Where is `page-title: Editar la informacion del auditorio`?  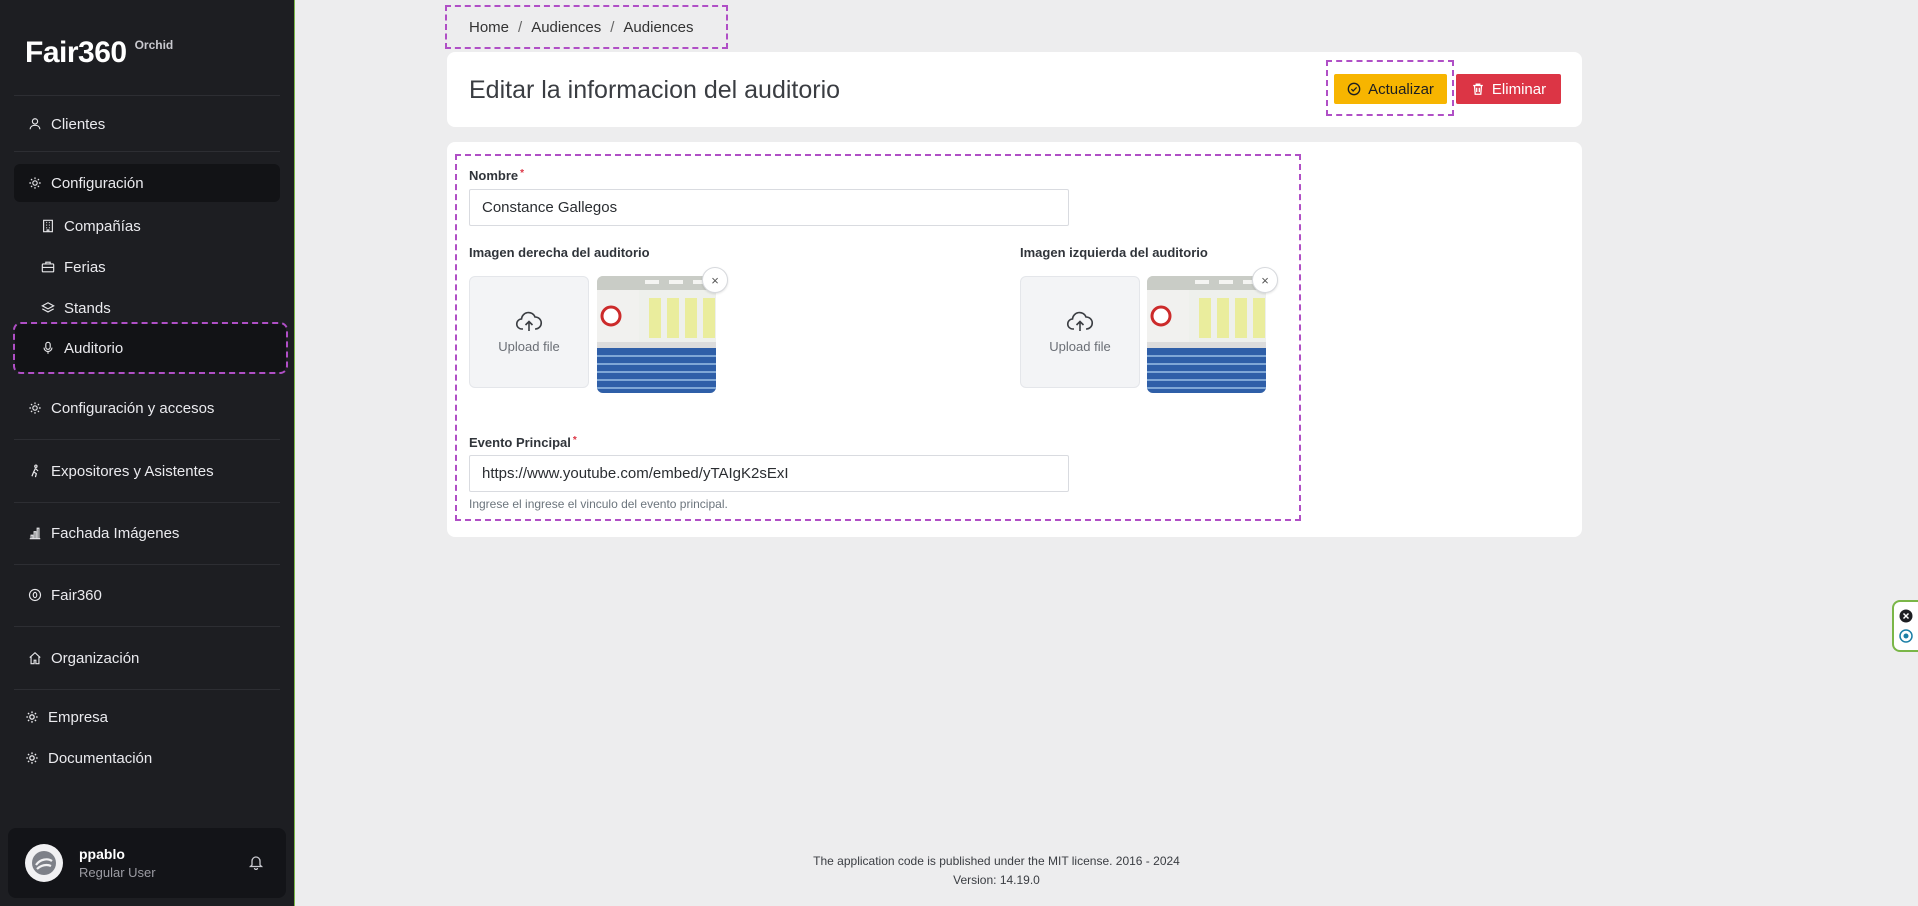 page-title: Editar la informacion del auditorio is located at coordinates (655, 90).